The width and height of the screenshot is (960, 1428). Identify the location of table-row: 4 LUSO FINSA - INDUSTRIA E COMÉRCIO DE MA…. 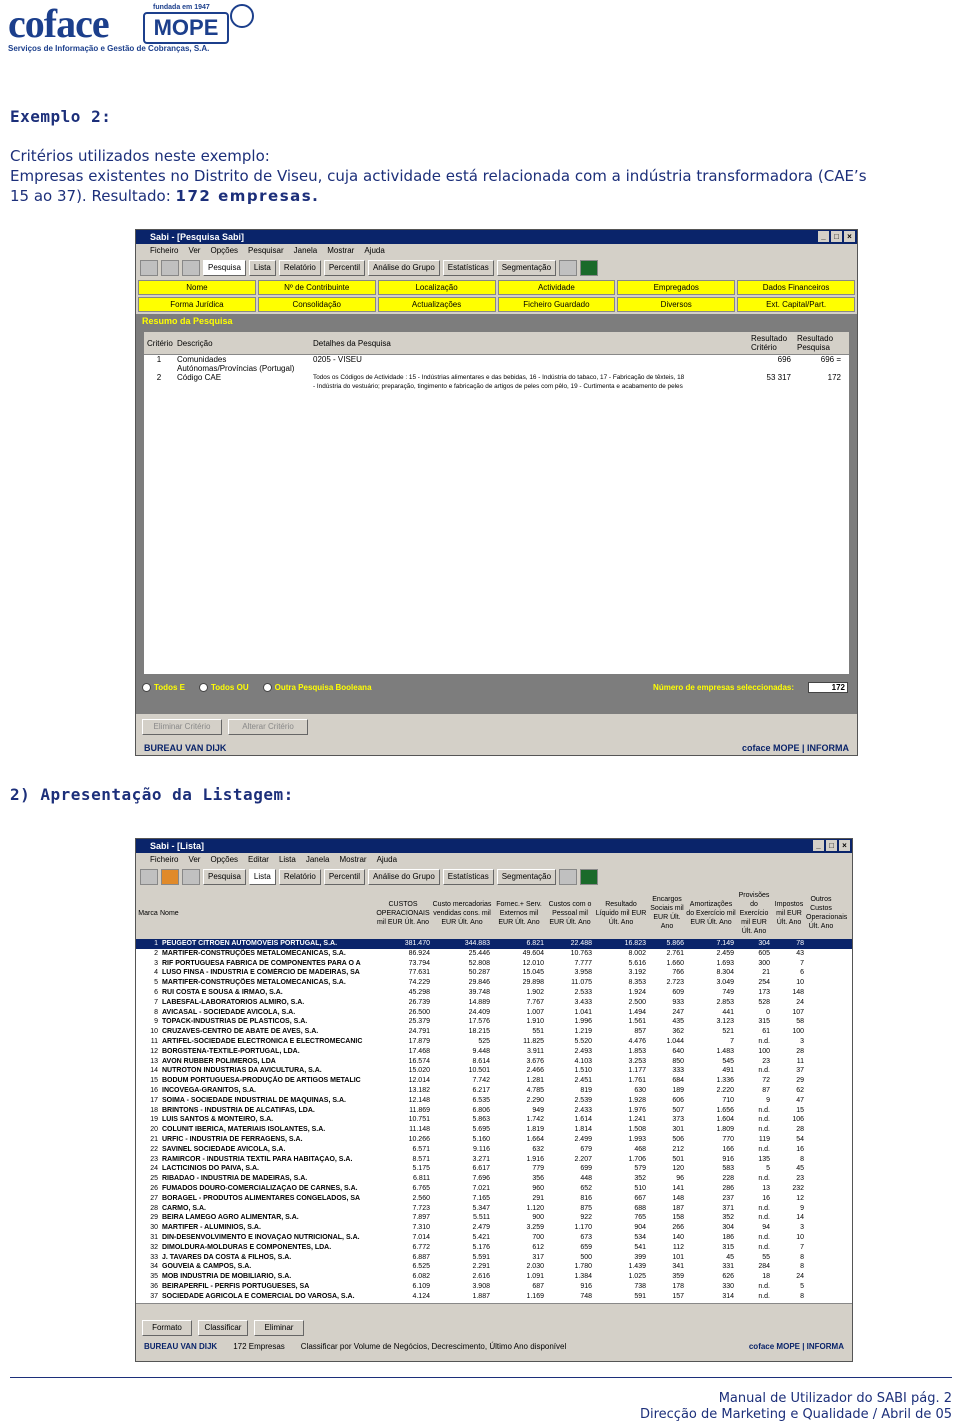
(494, 973).